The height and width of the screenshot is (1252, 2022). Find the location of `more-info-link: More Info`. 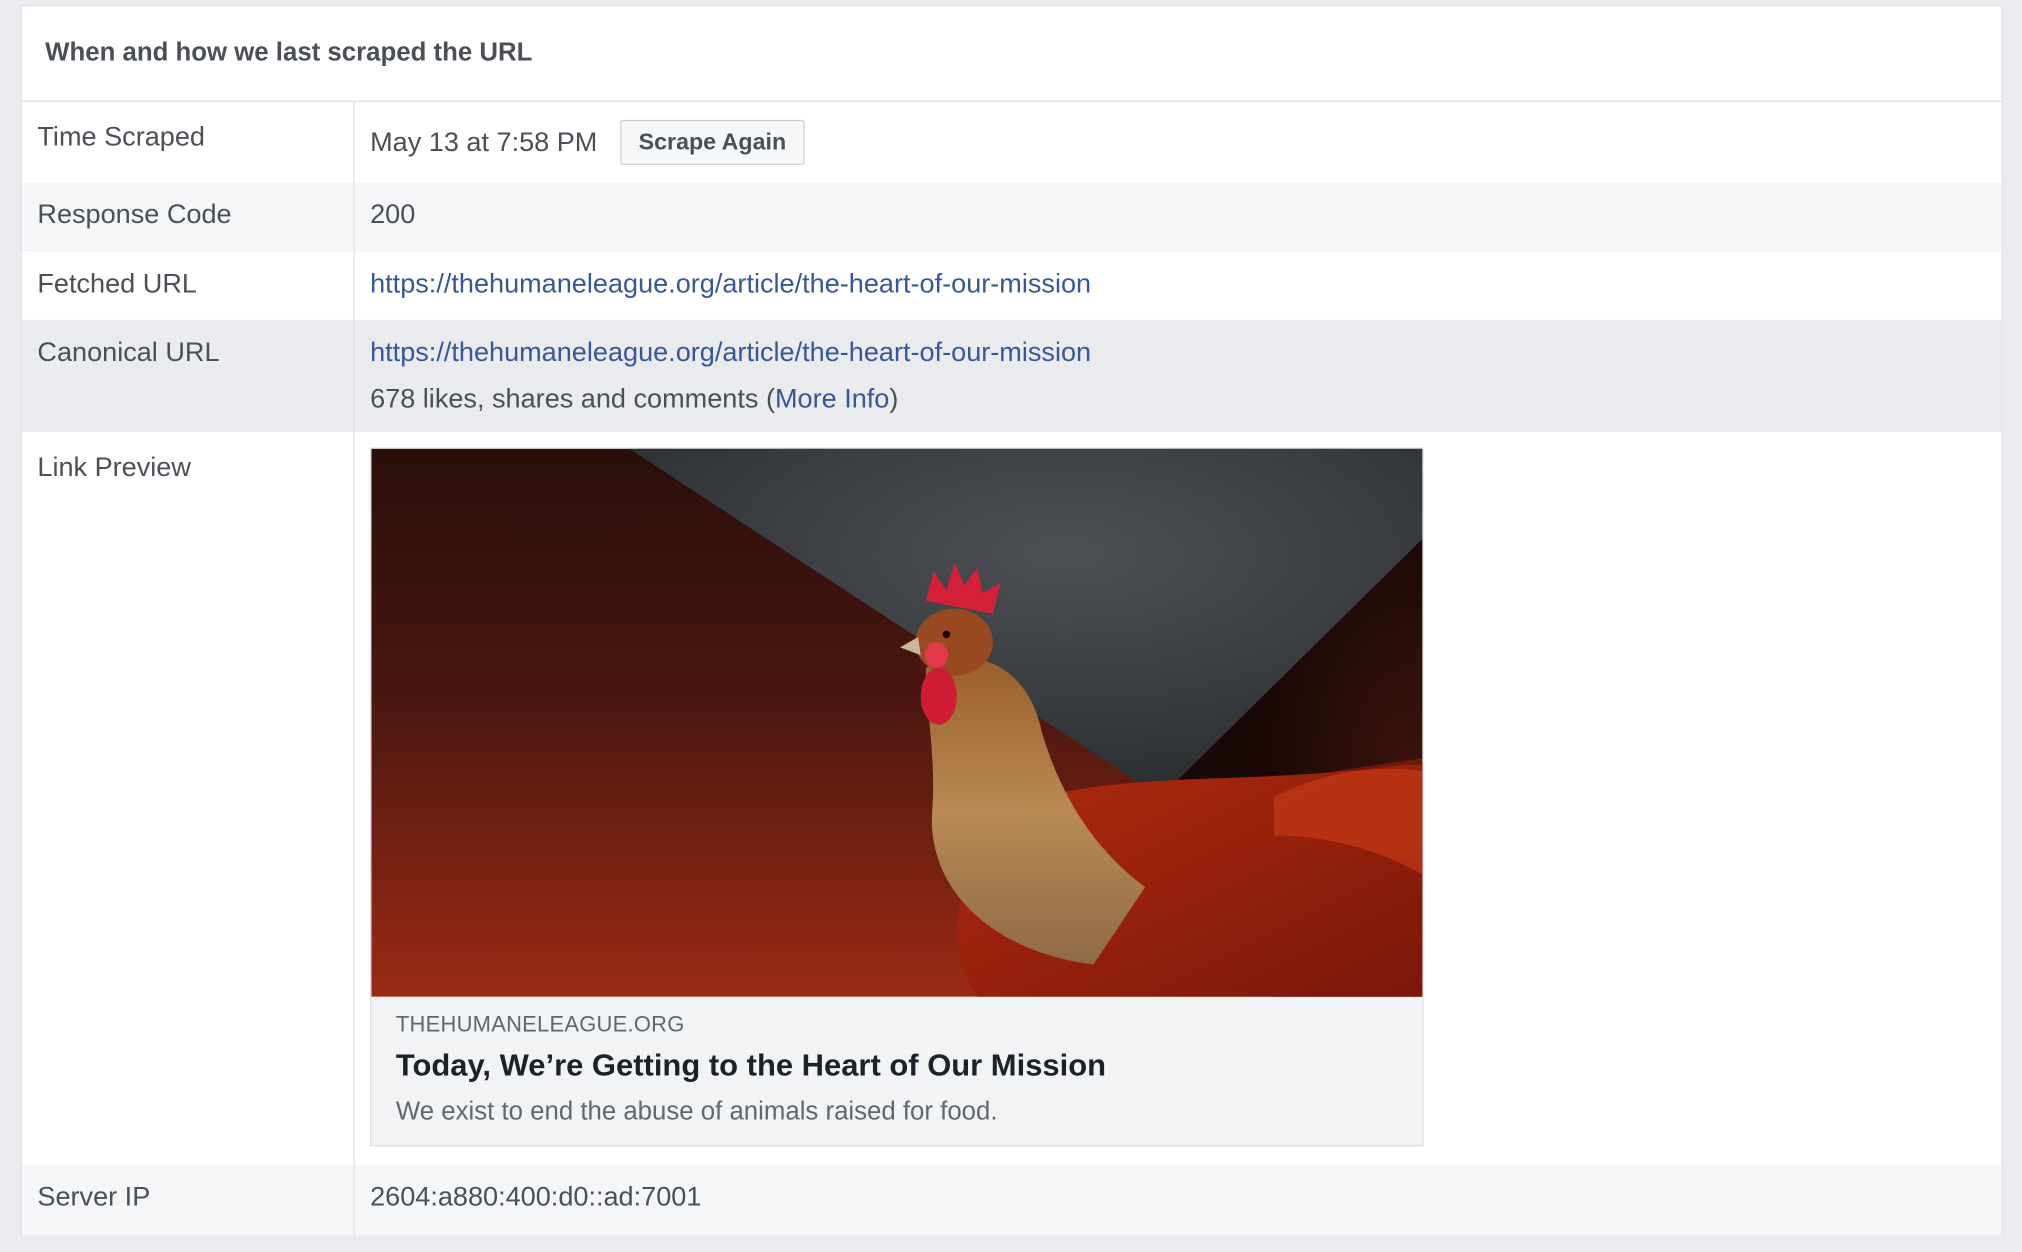

more-info-link: More Info is located at coordinates (832, 399).